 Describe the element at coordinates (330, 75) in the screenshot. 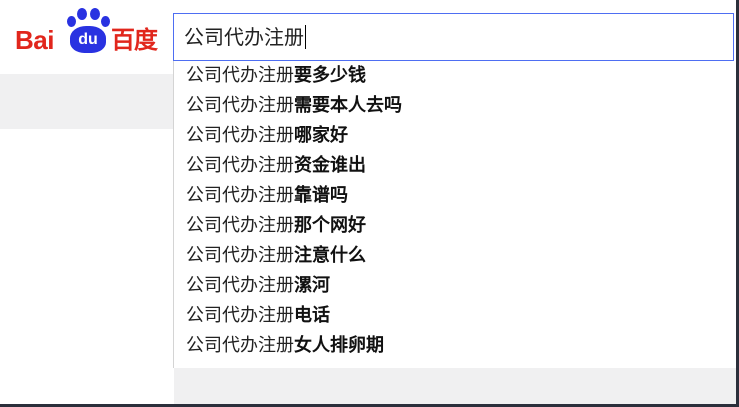

I see `suggestion-completion: 要多少钱` at that location.